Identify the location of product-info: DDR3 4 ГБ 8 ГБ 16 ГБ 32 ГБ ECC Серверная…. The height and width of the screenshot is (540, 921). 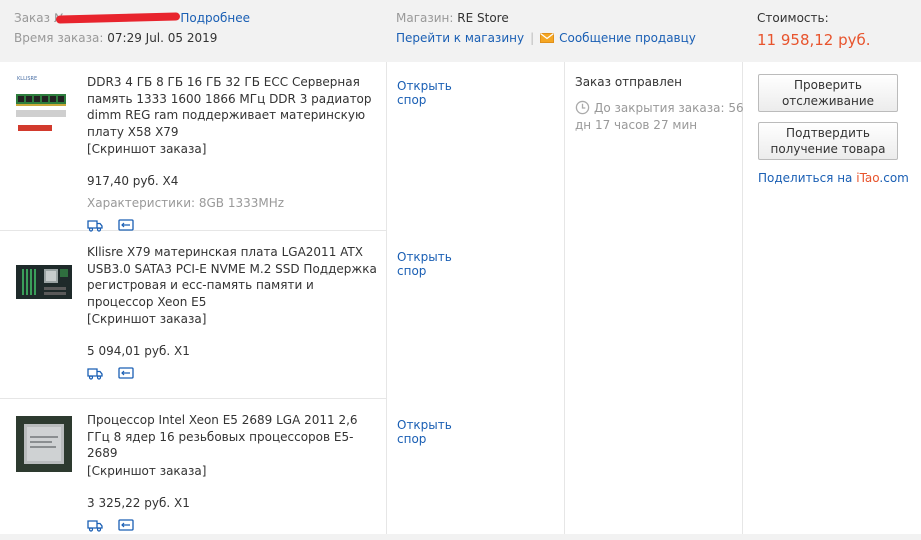
(233, 154).